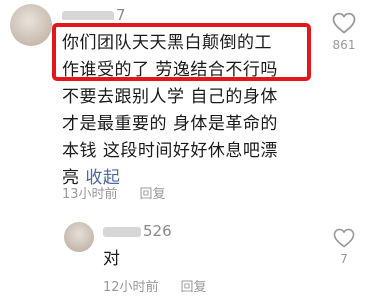 This screenshot has height=308, width=374. Describe the element at coordinates (125, 192) in the screenshot. I see `comment-meta: 13小时前 回复` at that location.